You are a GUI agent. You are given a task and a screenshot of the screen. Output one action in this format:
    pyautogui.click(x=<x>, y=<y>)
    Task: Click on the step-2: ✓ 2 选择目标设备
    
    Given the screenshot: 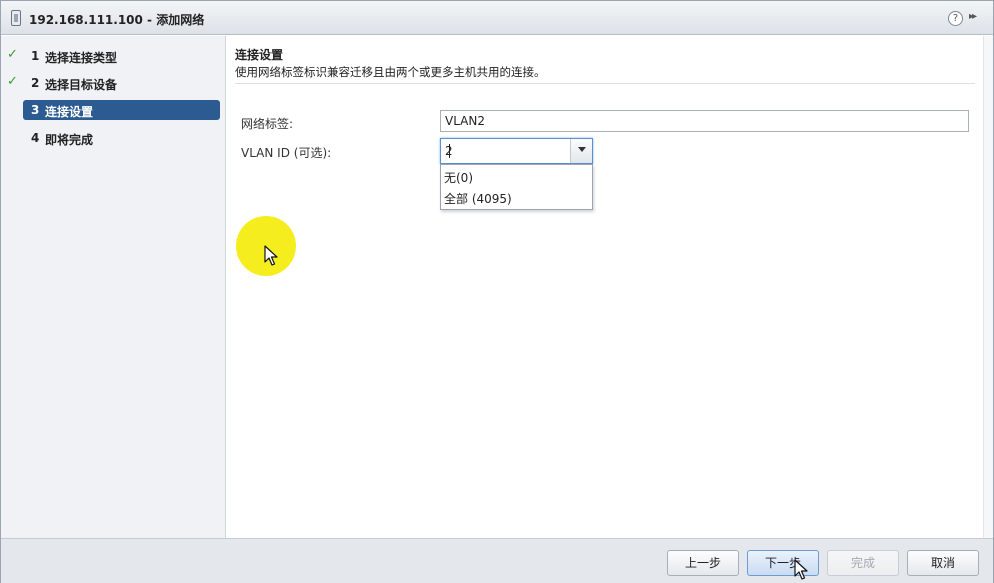 What is the action you would take?
    pyautogui.click(x=113, y=83)
    